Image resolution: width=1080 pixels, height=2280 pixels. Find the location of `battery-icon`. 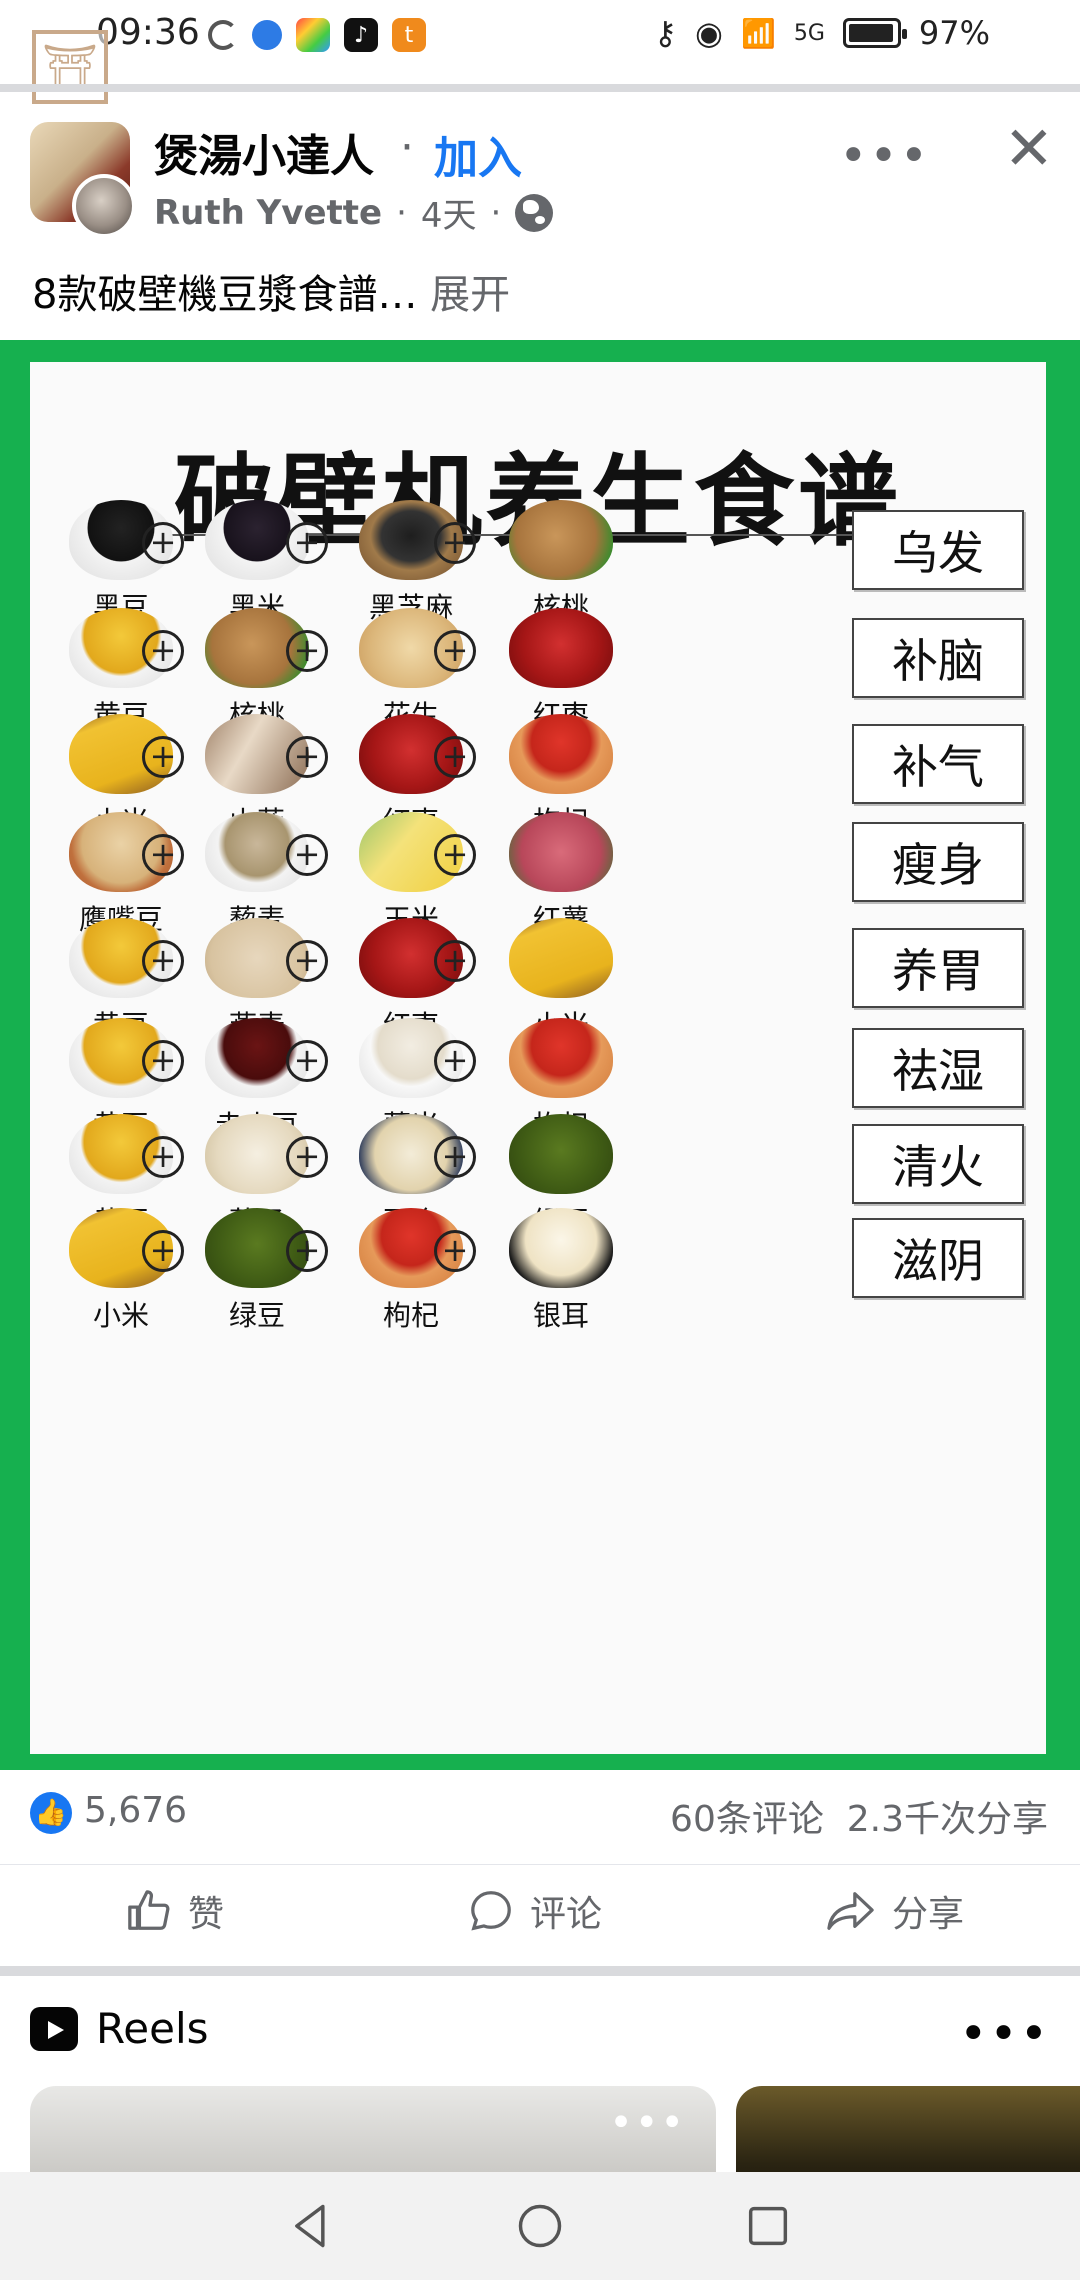

battery-icon is located at coordinates (874, 33).